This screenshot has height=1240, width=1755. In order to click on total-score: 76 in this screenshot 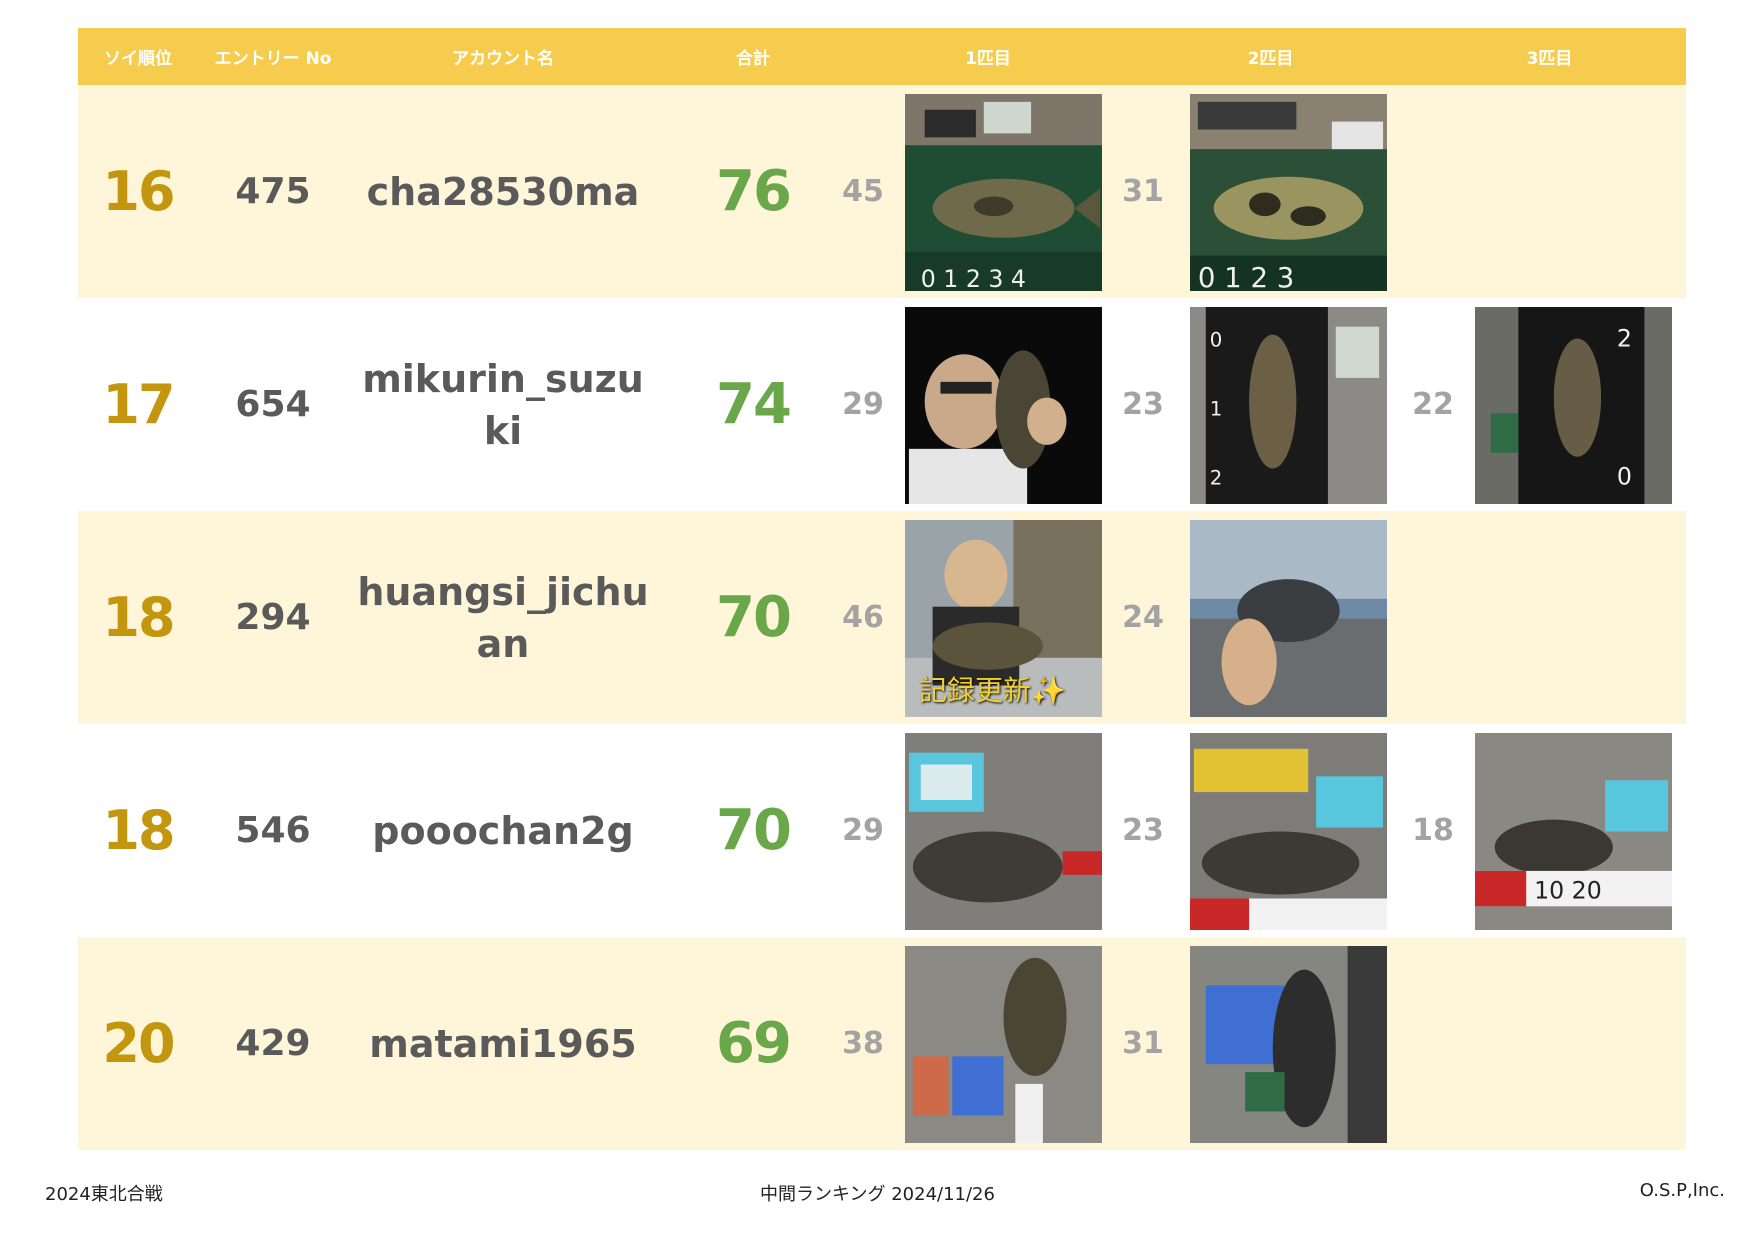, I will do `click(754, 191)`.